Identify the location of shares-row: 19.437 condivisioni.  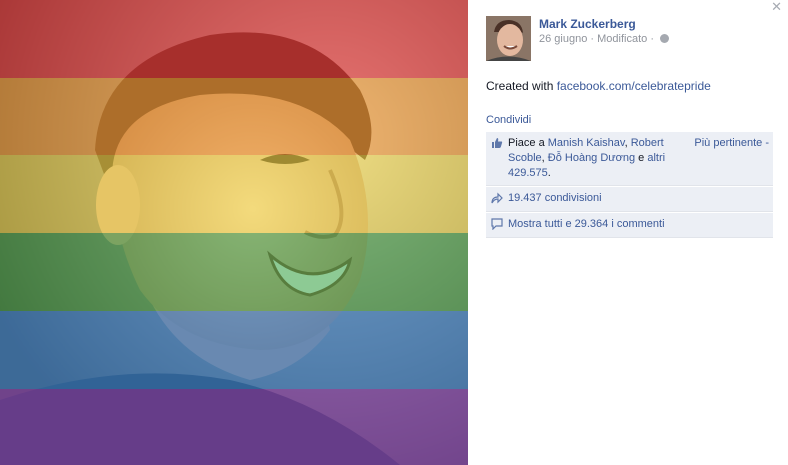
(629, 199).